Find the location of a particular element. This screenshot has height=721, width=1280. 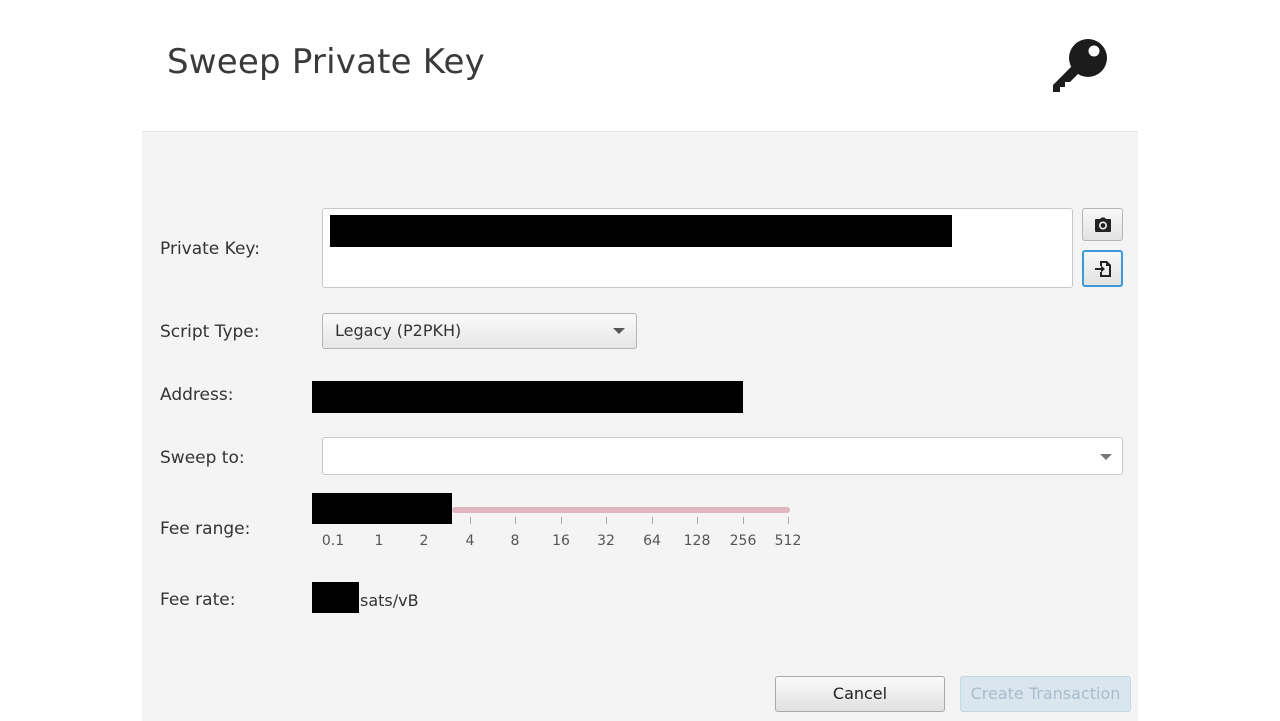

fee-range-slider is located at coordinates (621, 510).